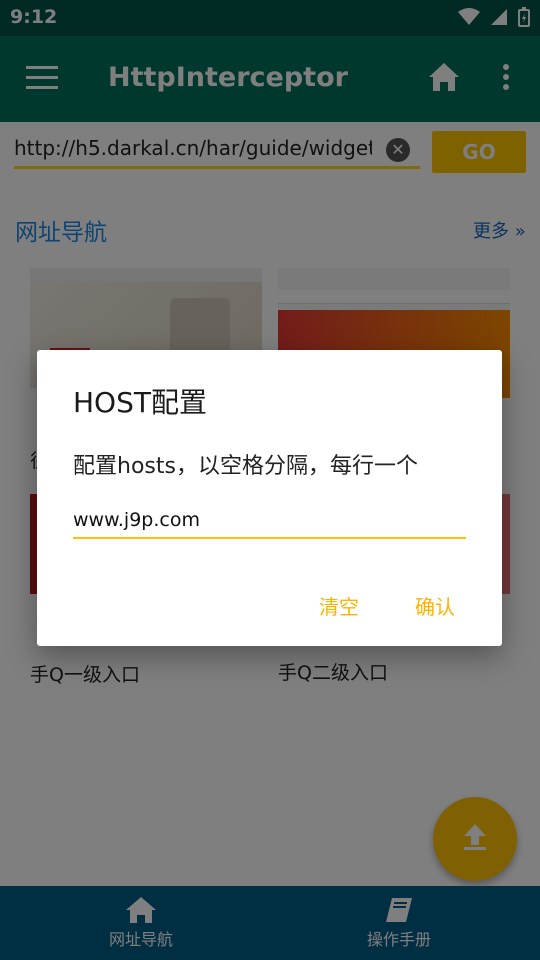 The width and height of the screenshot is (540, 960). Describe the element at coordinates (269, 538) in the screenshot. I see `hosts-input-underline` at that location.